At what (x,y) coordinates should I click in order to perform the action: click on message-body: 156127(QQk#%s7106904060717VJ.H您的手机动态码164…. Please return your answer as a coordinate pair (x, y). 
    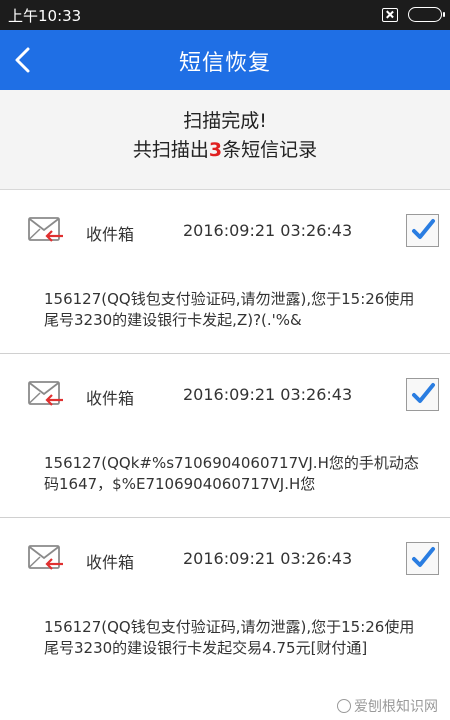
    Looking at the image, I should click on (231, 473).